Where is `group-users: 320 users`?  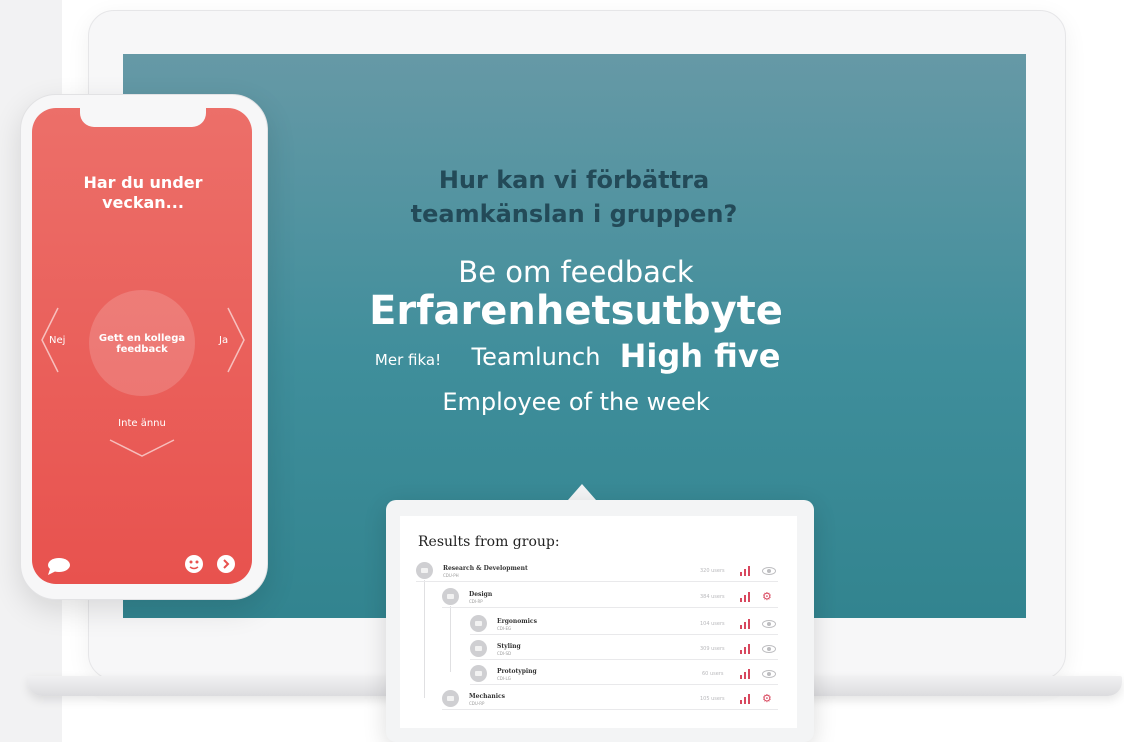 group-users: 320 users is located at coordinates (712, 571).